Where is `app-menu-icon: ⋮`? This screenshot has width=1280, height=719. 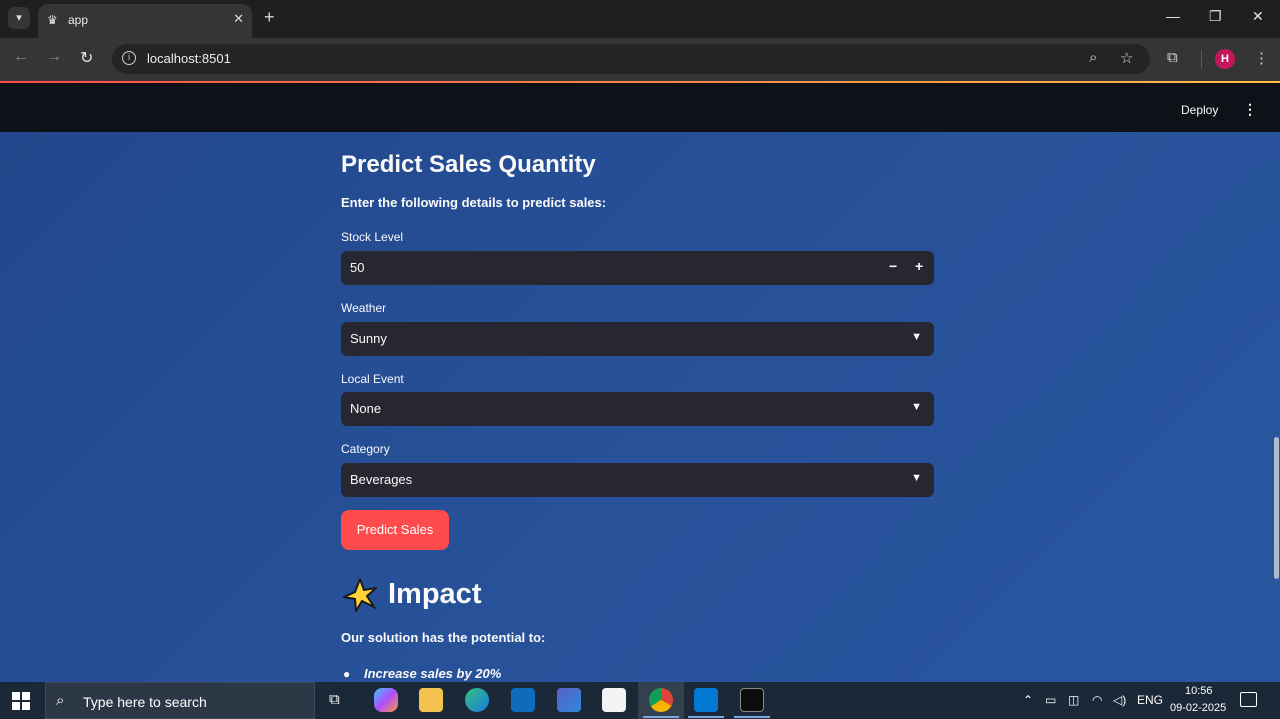
app-menu-icon: ⋮ is located at coordinates (1250, 109).